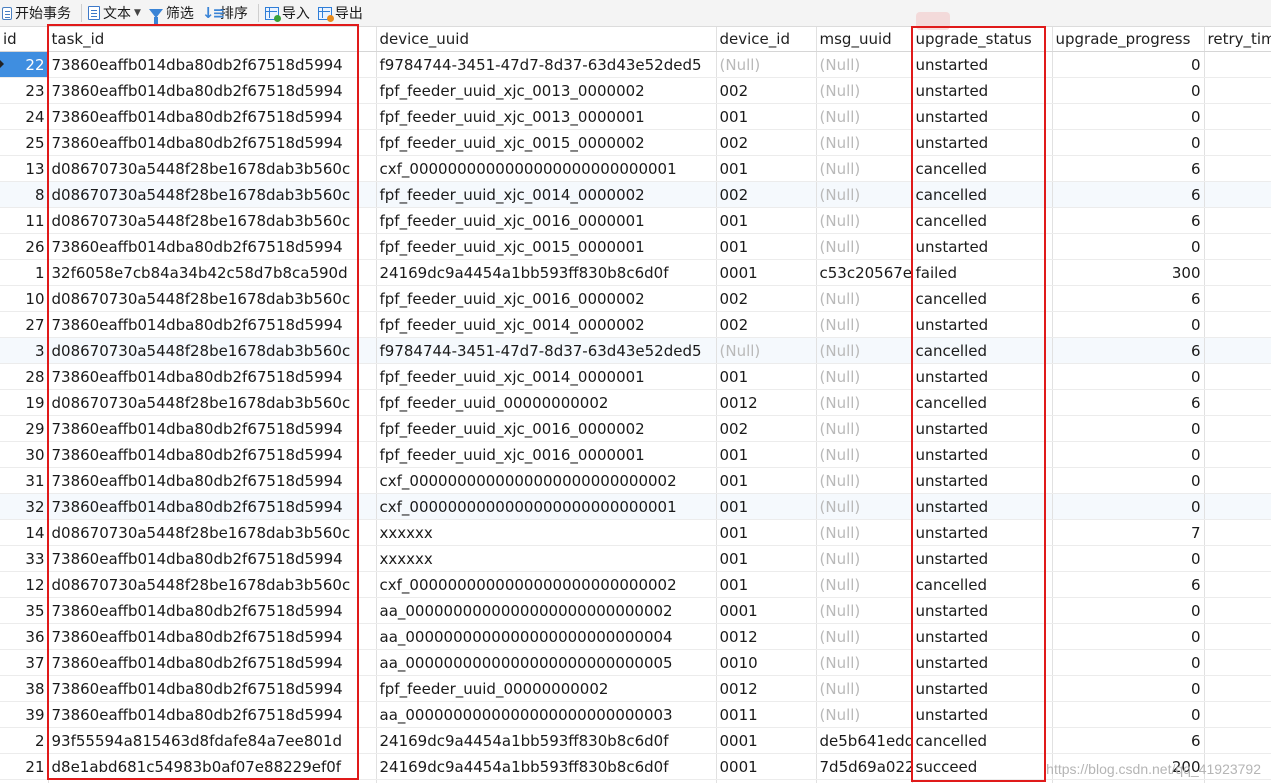  Describe the element at coordinates (24, 636) in the screenshot. I see `cell-id: 36` at that location.